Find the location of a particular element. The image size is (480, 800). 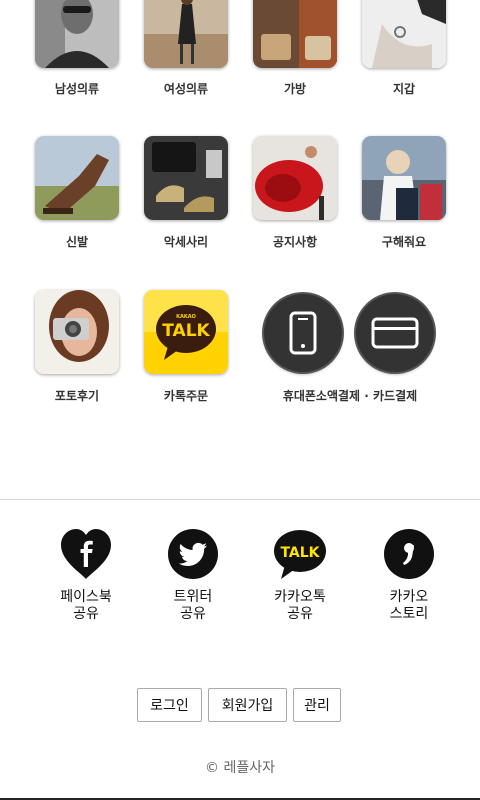

menu-tile-shoes is located at coordinates (77, 178).